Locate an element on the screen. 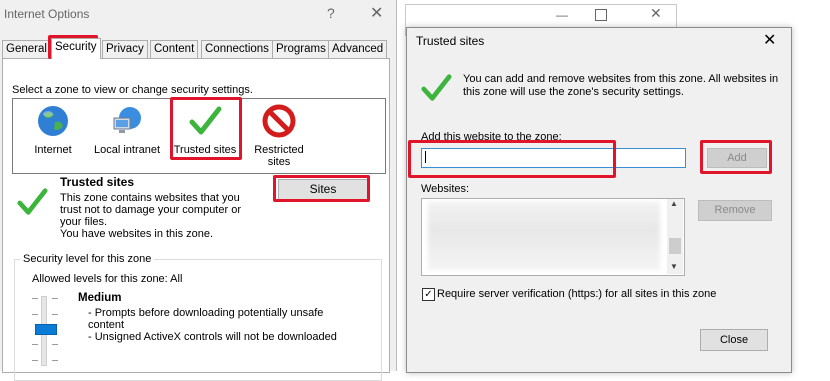 The image size is (830, 381). close-button: Close is located at coordinates (734, 340).